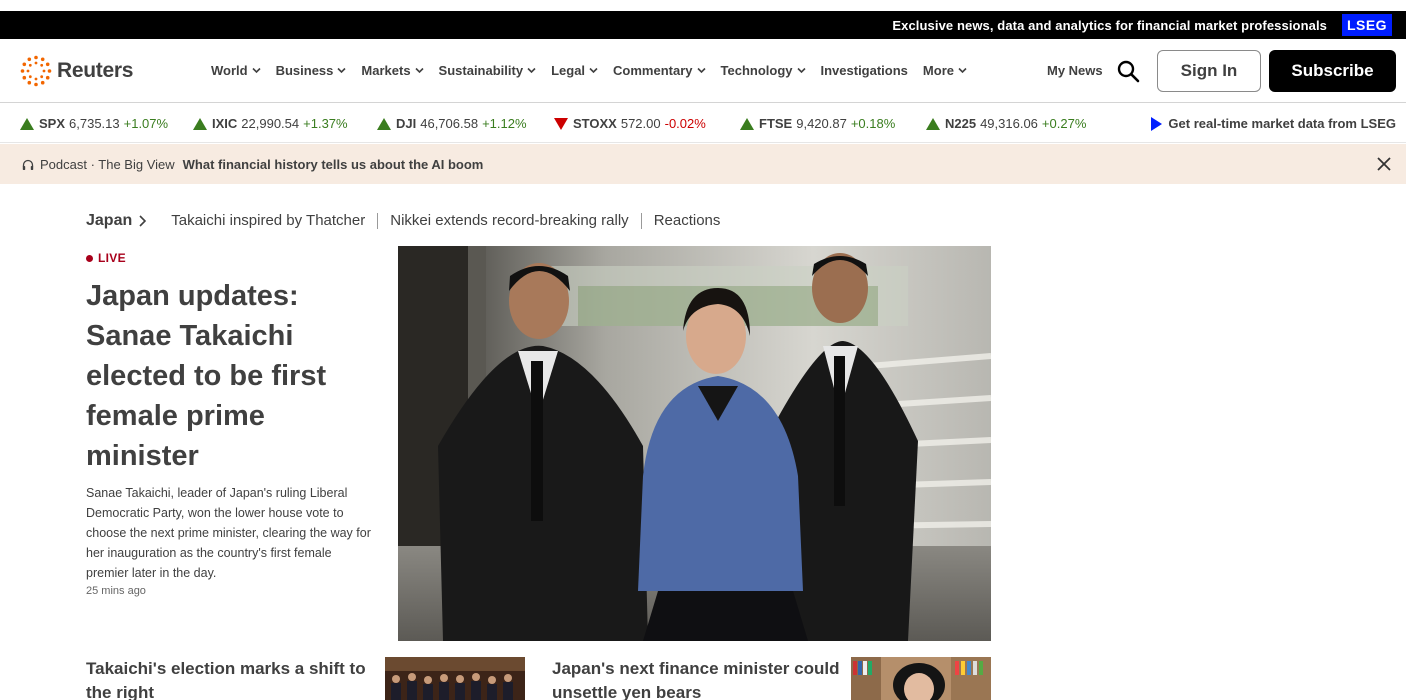 The width and height of the screenshot is (1406, 700). I want to click on nav-item-label: Investigations, so click(864, 70).